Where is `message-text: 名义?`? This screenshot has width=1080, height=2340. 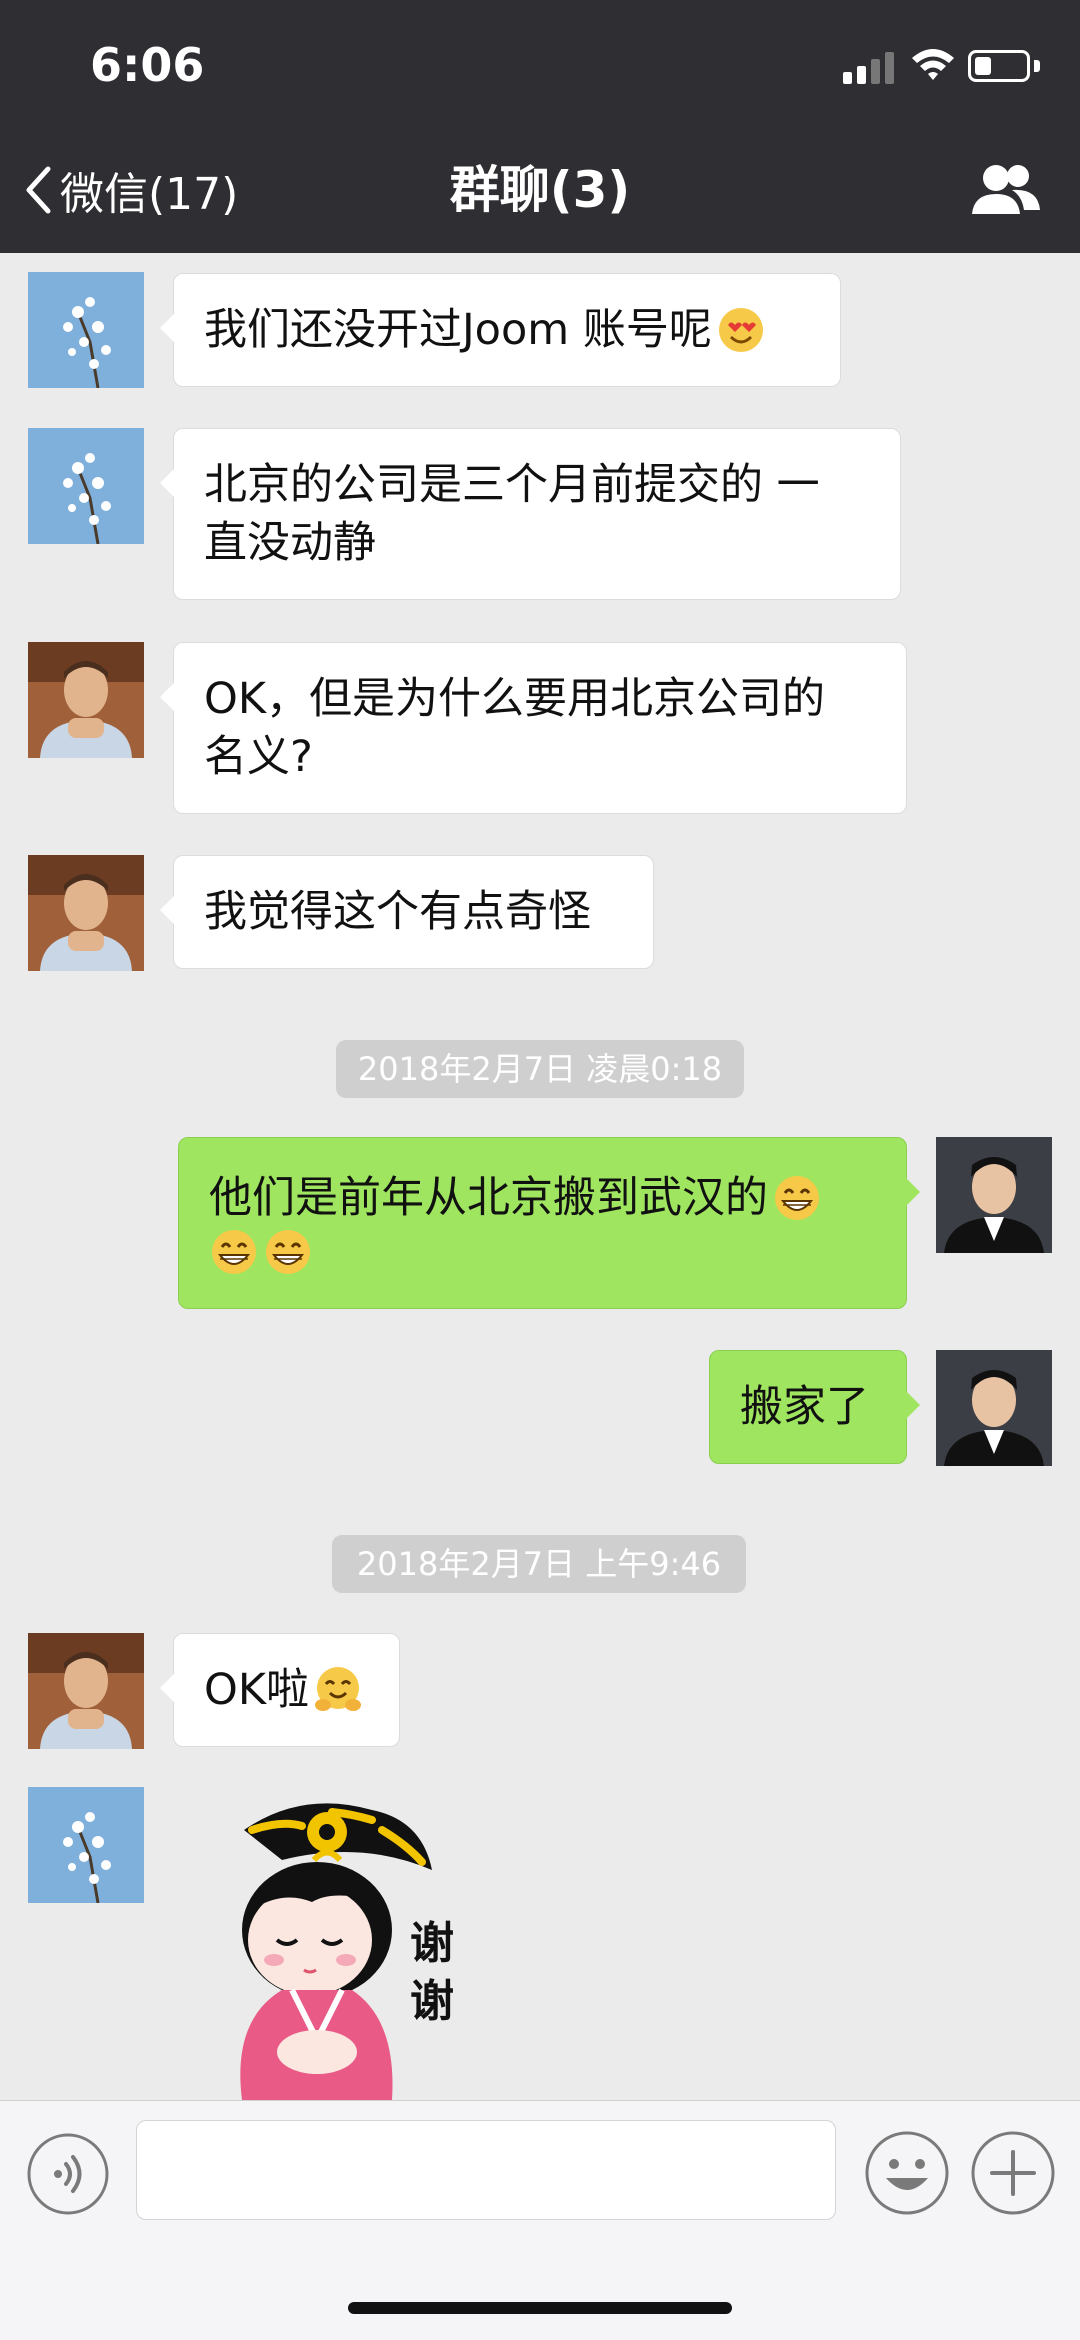 message-text: 名义? is located at coordinates (258, 757).